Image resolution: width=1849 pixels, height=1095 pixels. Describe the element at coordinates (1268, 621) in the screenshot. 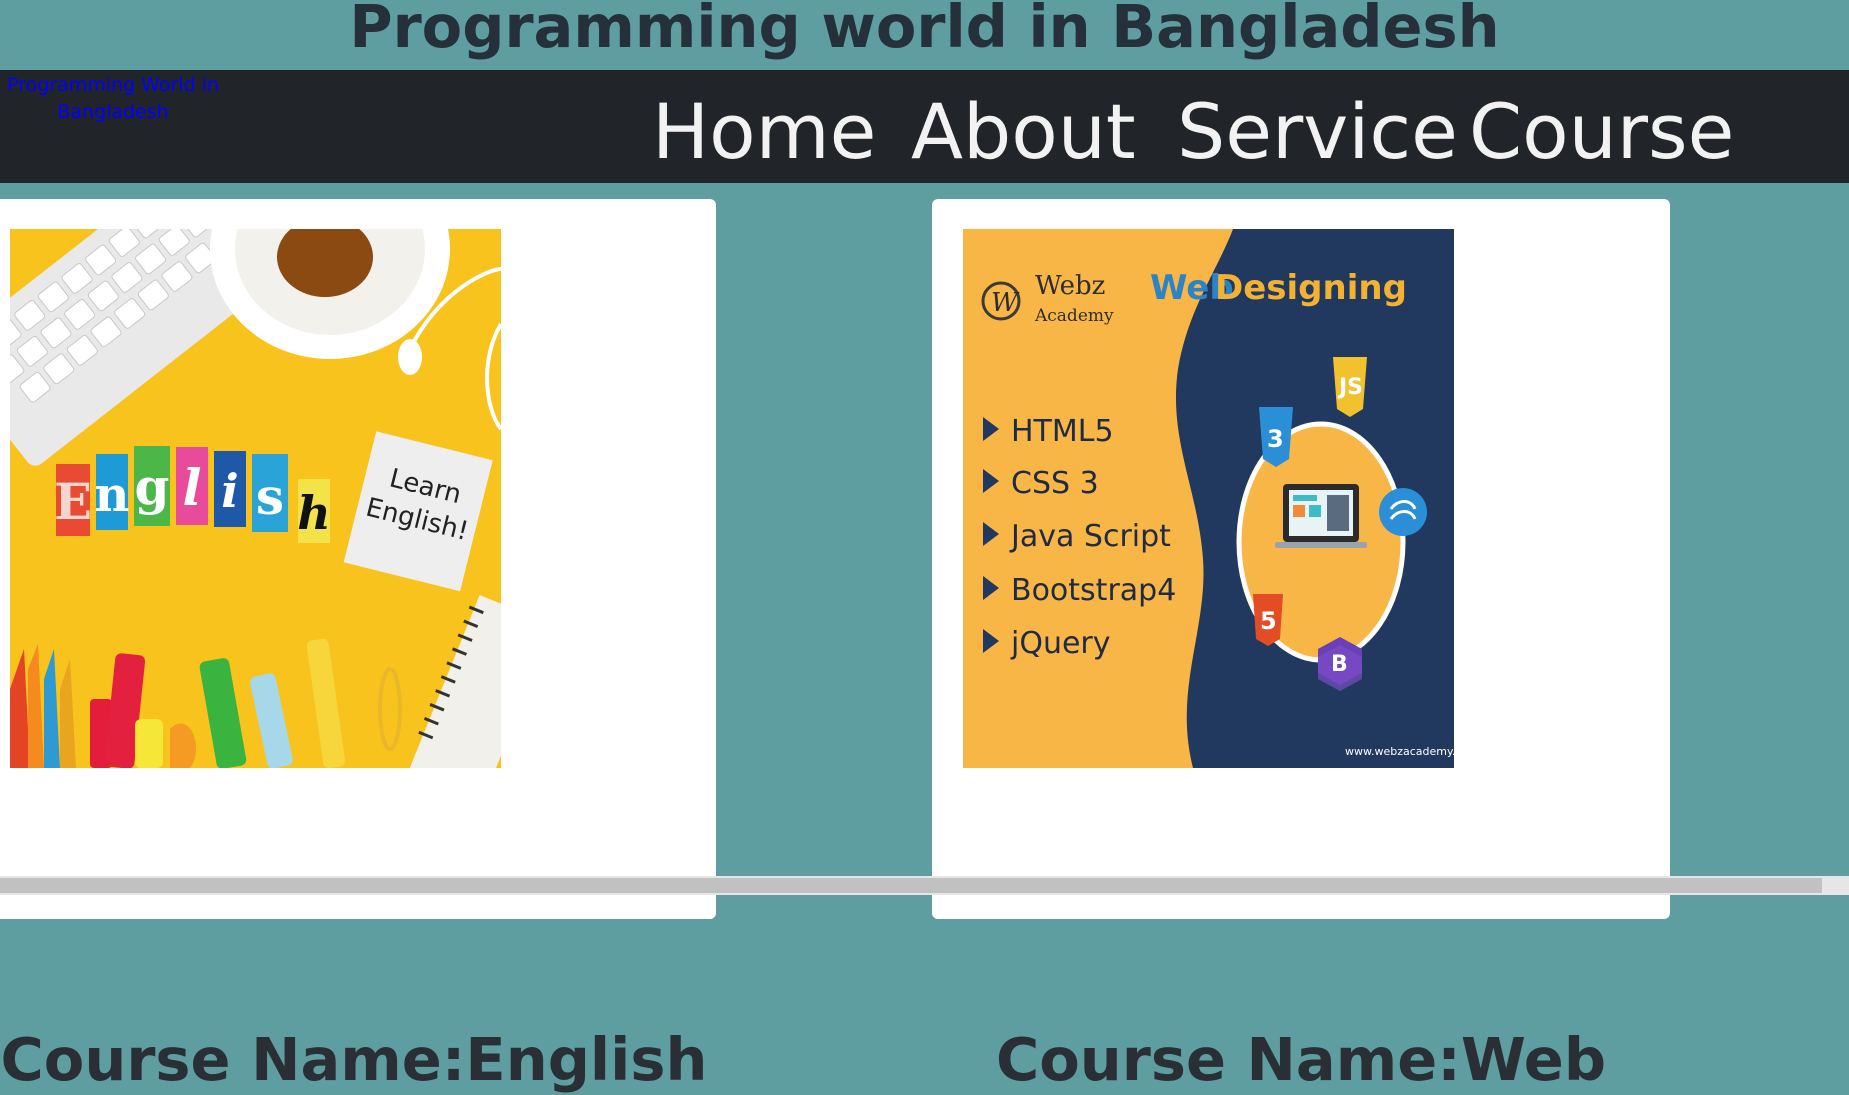

I see `html5-badge-icon: 5` at that location.